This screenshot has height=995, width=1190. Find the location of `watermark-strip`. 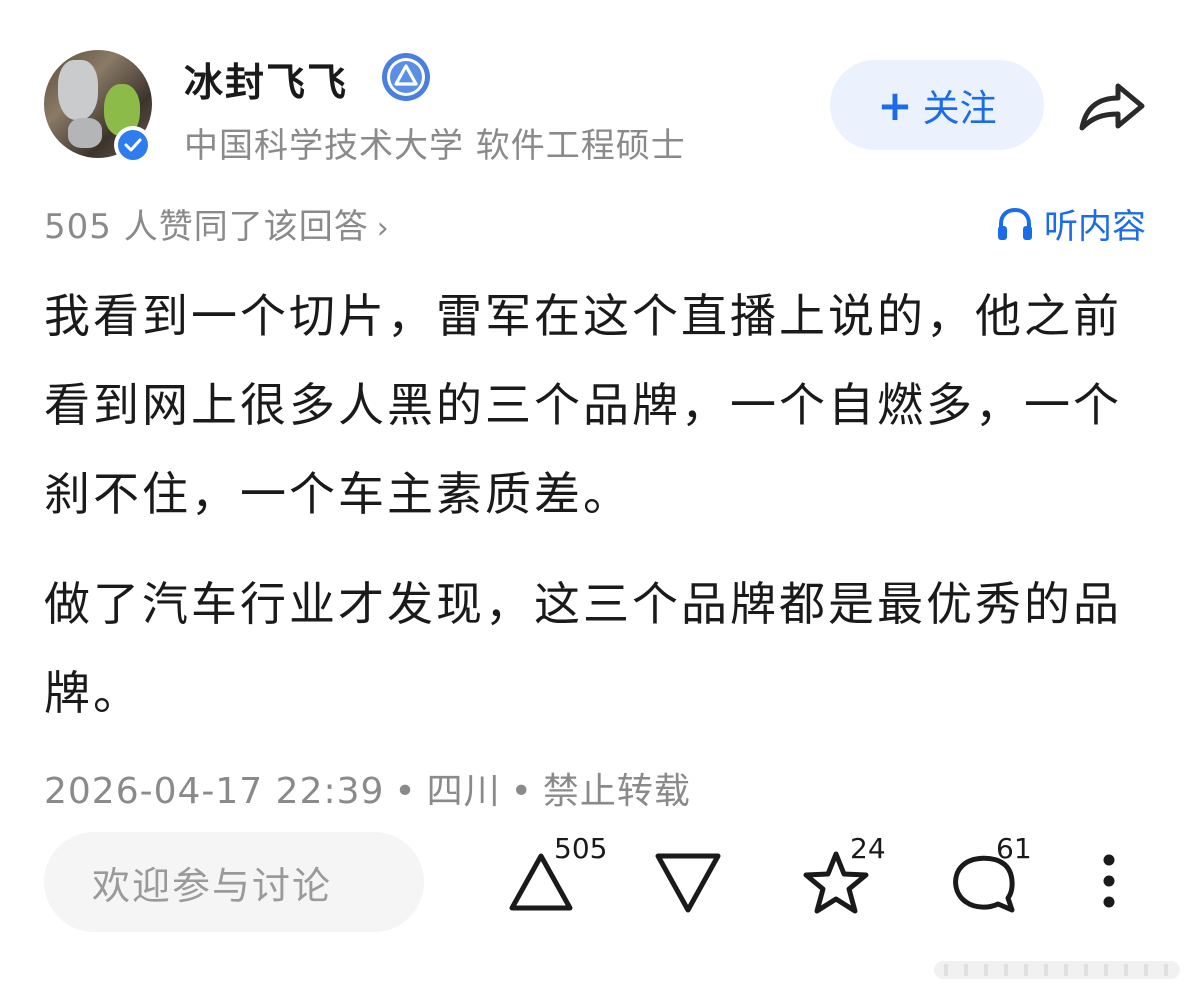

watermark-strip is located at coordinates (1057, 970).